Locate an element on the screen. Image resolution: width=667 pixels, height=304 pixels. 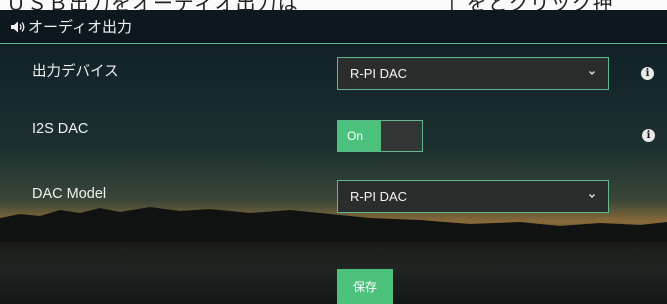
save-button: 保存 is located at coordinates (365, 286).